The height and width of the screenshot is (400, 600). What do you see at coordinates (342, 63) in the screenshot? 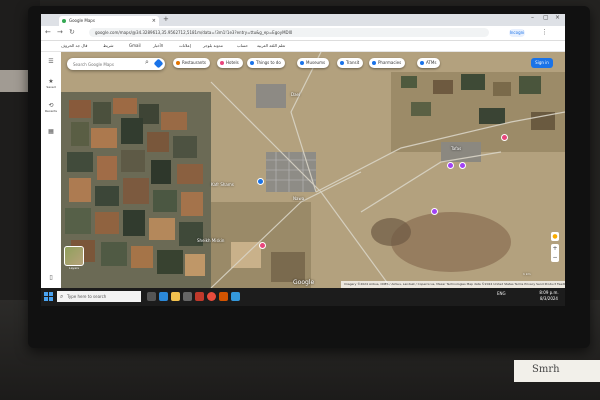
I see `transit-icon` at bounding box center [342, 63].